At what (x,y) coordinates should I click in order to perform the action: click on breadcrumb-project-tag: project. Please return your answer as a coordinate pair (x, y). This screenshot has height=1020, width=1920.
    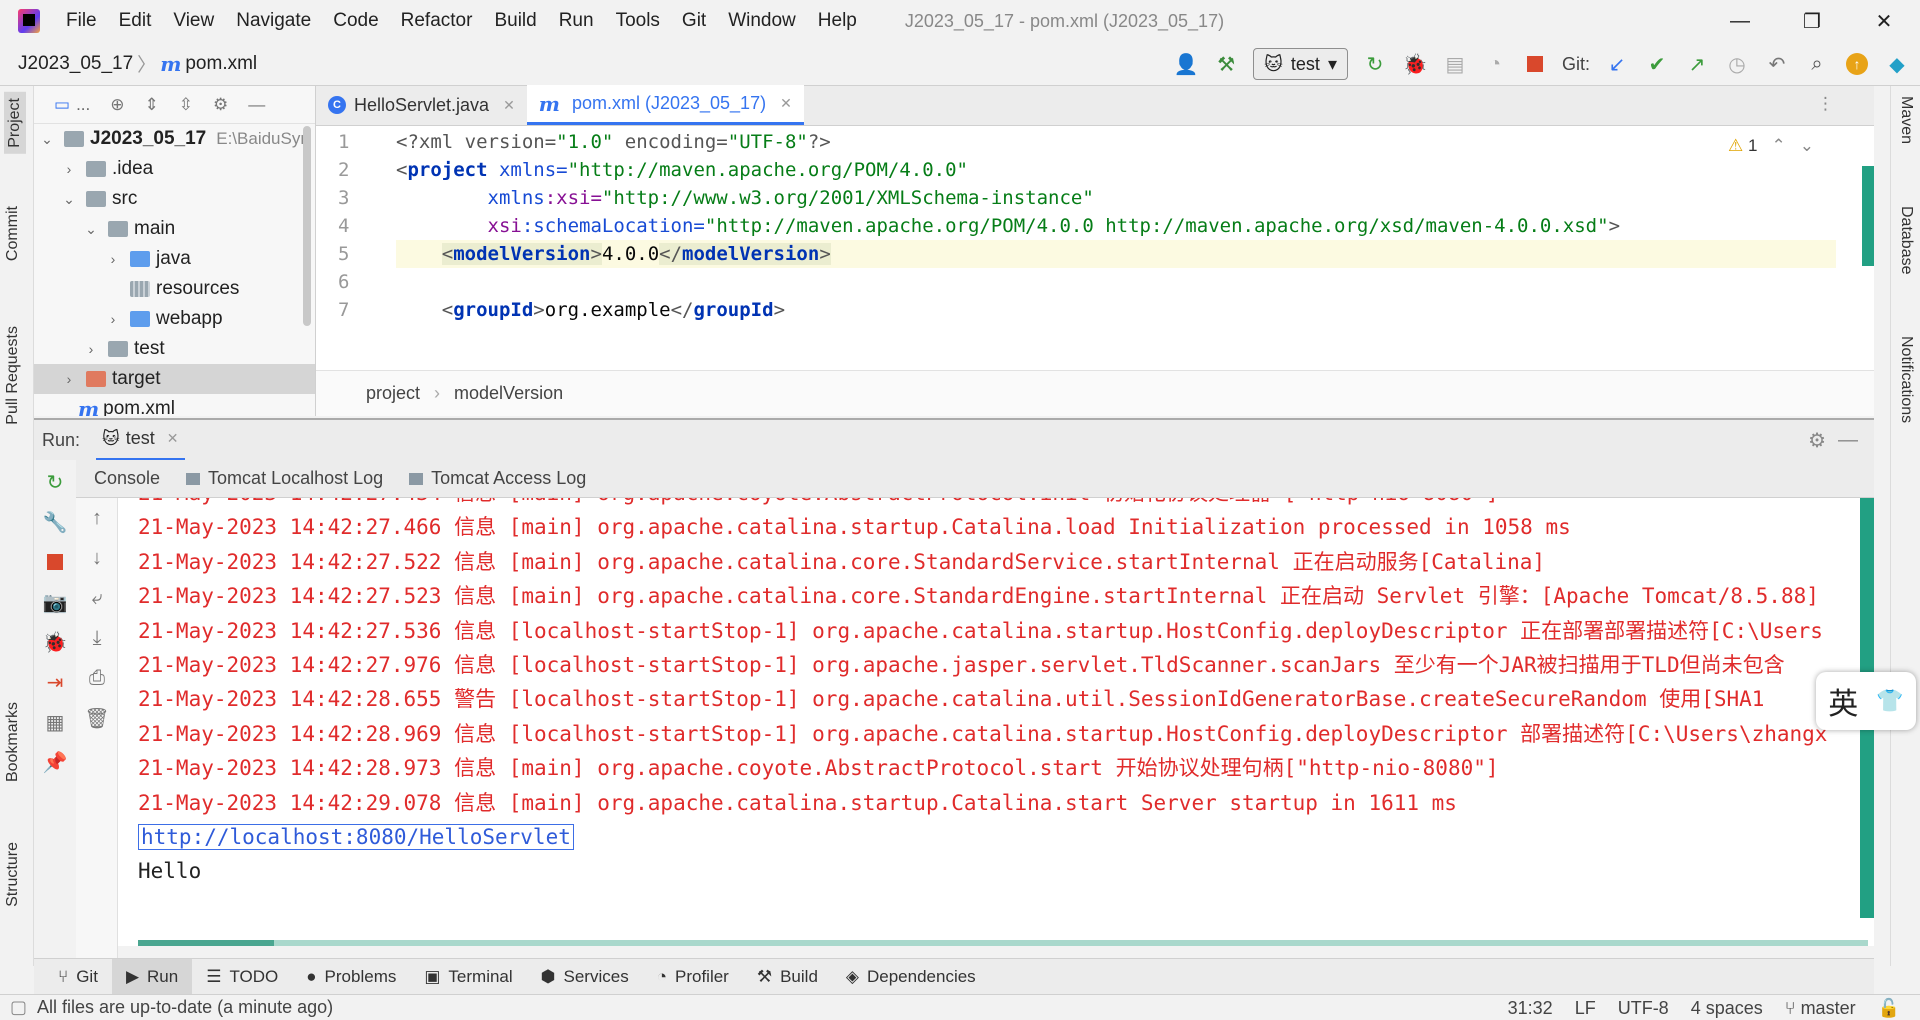
    Looking at the image, I should click on (393, 393).